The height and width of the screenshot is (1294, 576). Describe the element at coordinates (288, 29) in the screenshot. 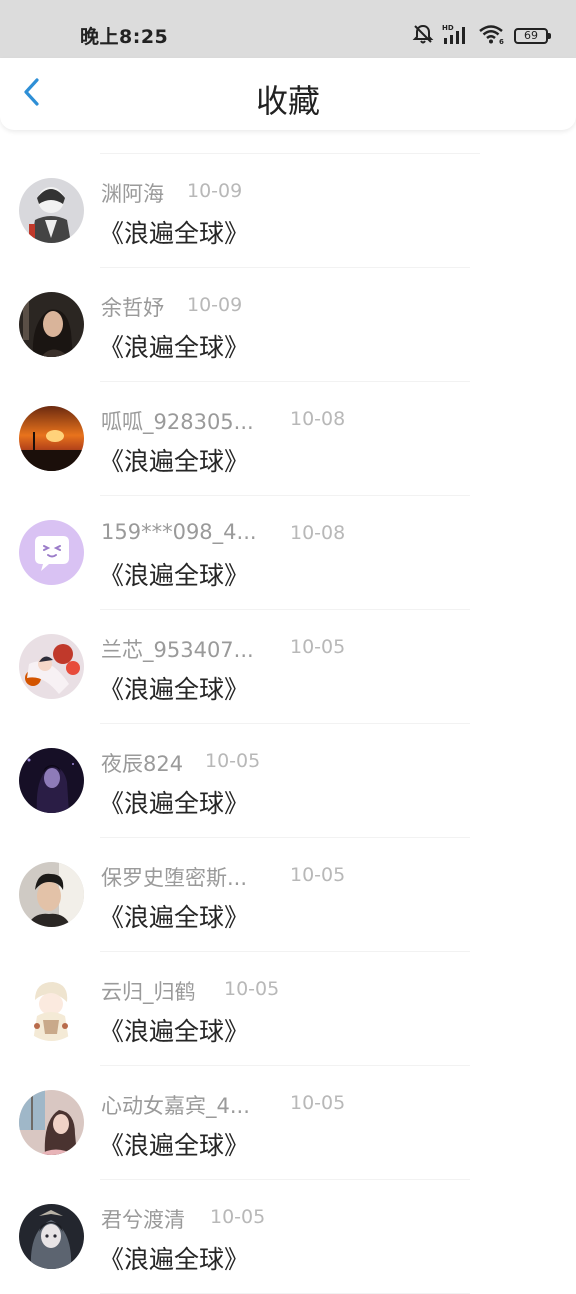

I see `status-bar: 晚上8:25 HD 6 69` at that location.